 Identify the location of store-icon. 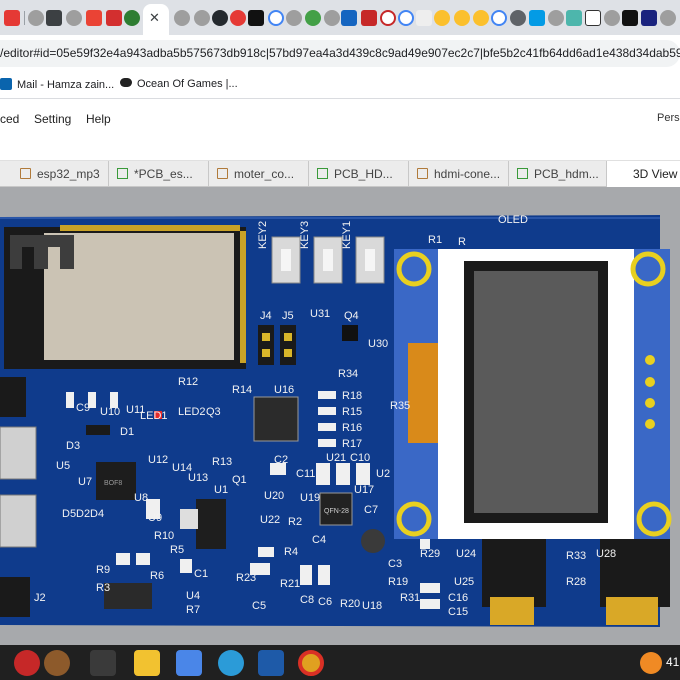
(189, 663).